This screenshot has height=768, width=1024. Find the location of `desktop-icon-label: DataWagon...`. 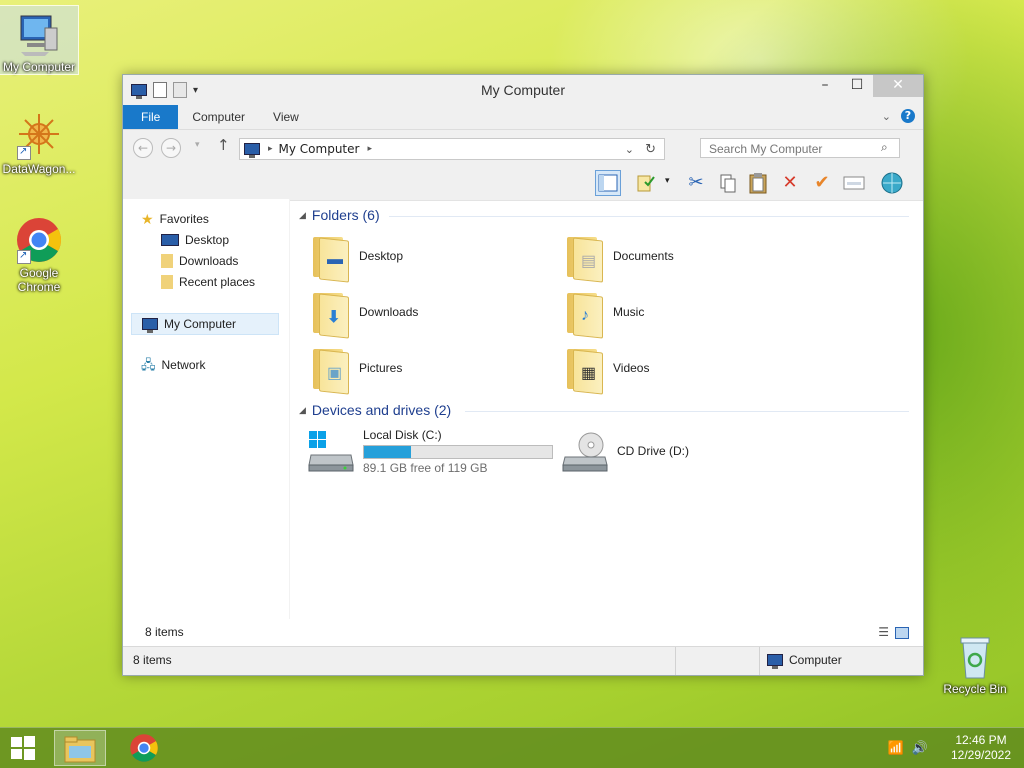

desktop-icon-label: DataWagon... is located at coordinates (39, 169).